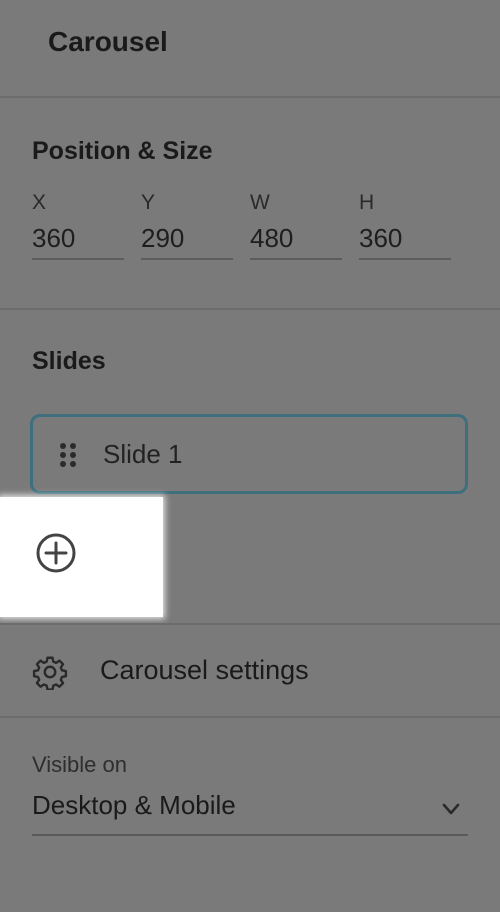 This screenshot has height=912, width=500. What do you see at coordinates (56, 553) in the screenshot?
I see `plus-circle-icon` at bounding box center [56, 553].